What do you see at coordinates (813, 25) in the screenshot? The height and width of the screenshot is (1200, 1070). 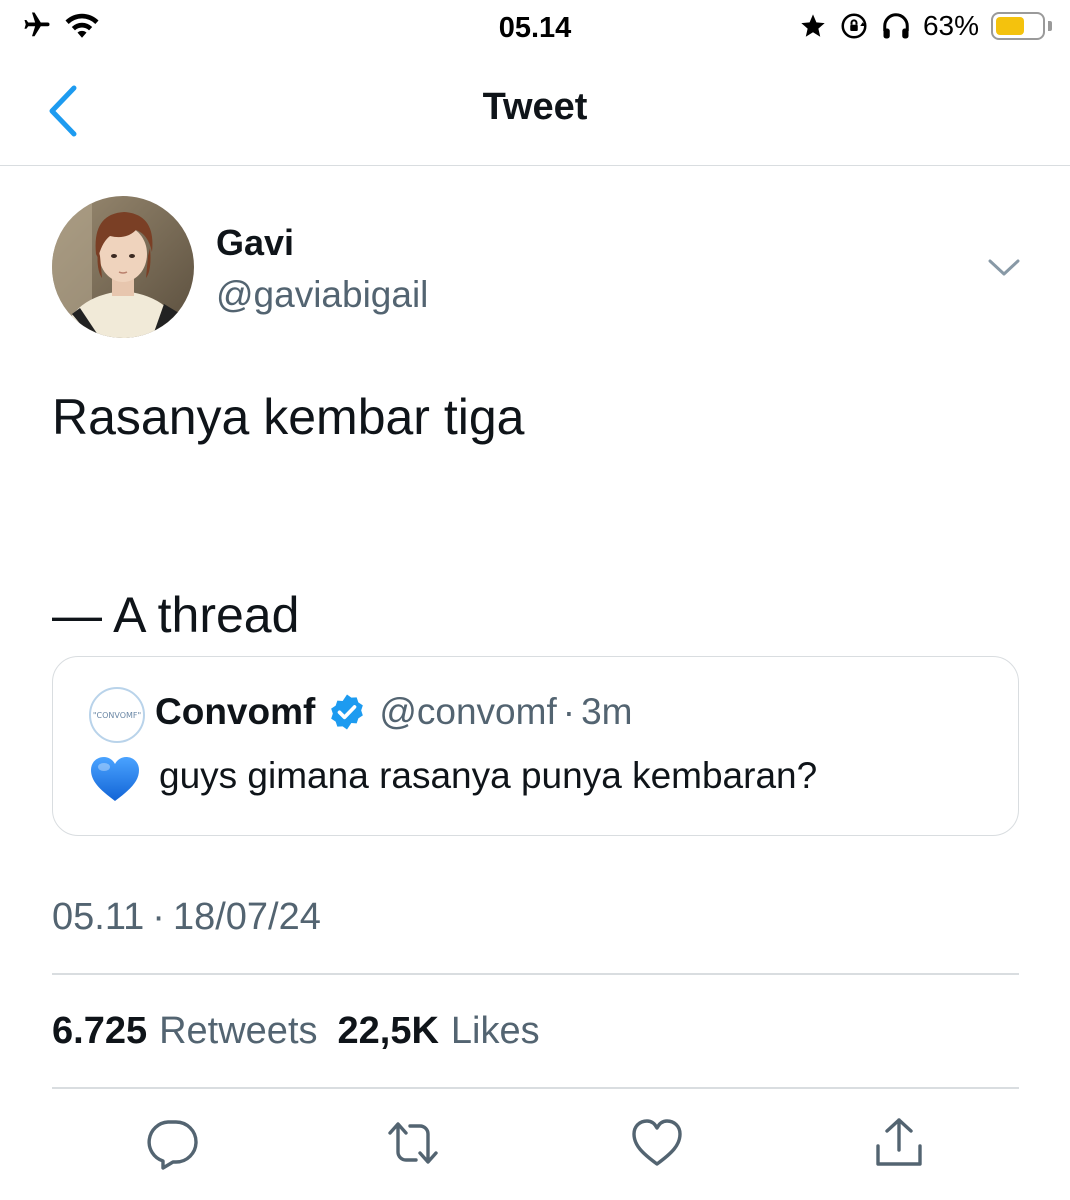 I see `star-icon` at bounding box center [813, 25].